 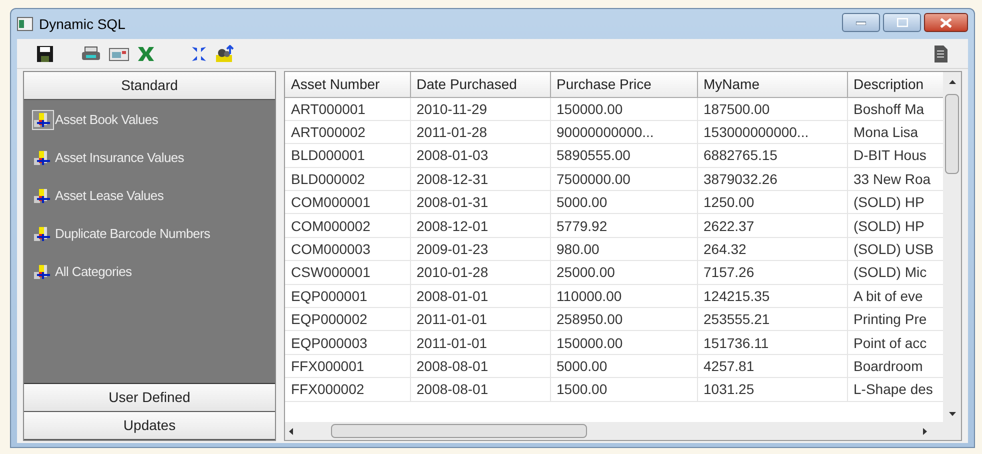 What do you see at coordinates (925, 431) in the screenshot?
I see `scroll-right-icon` at bounding box center [925, 431].